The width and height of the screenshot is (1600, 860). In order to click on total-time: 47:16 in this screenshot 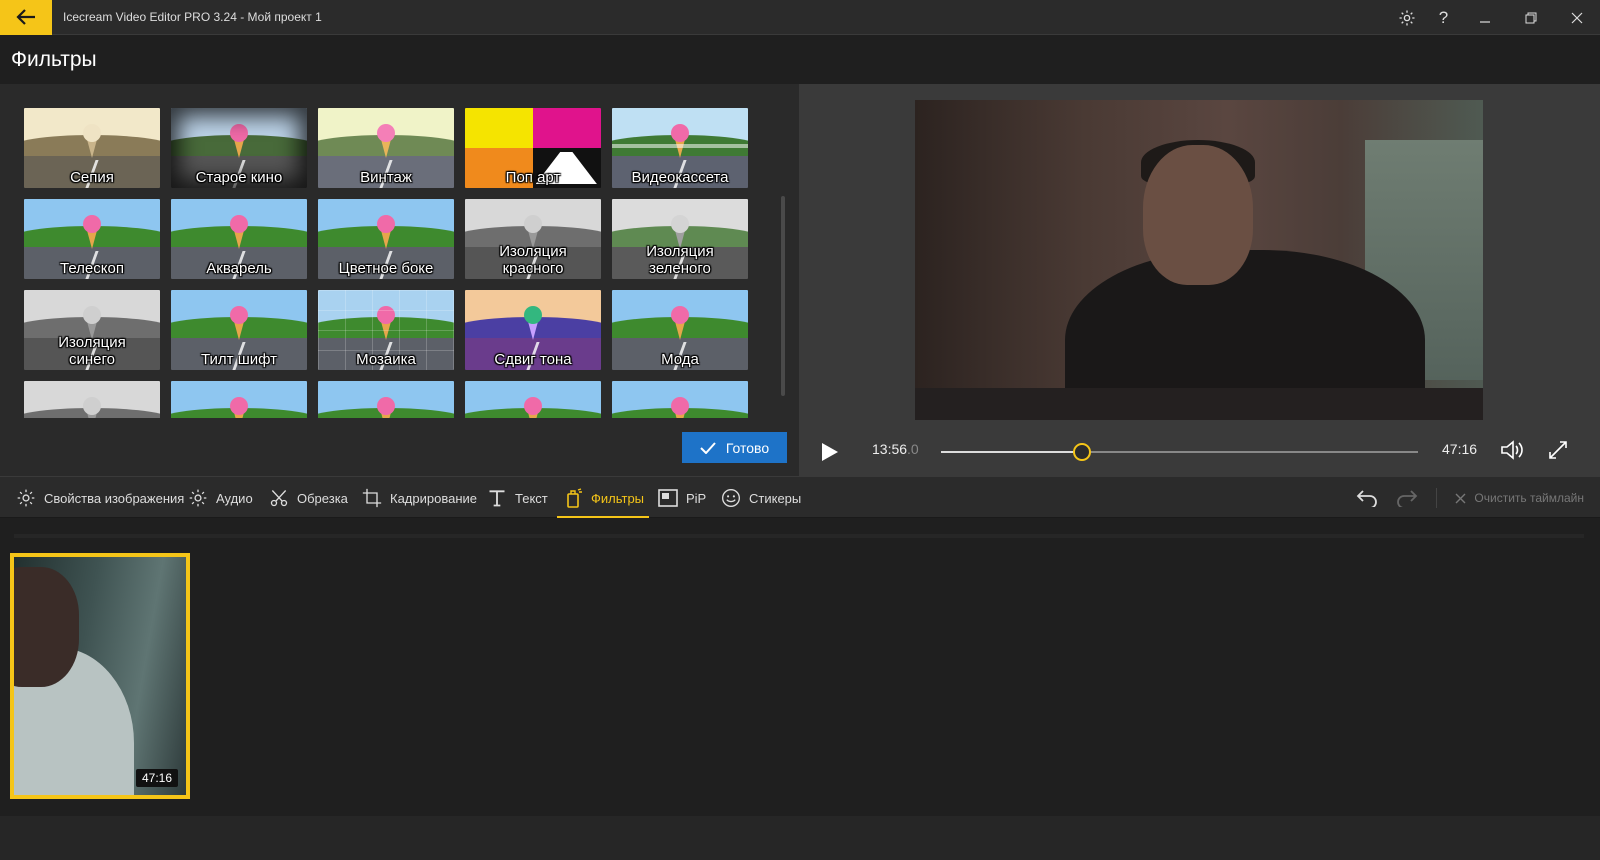, I will do `click(1460, 449)`.